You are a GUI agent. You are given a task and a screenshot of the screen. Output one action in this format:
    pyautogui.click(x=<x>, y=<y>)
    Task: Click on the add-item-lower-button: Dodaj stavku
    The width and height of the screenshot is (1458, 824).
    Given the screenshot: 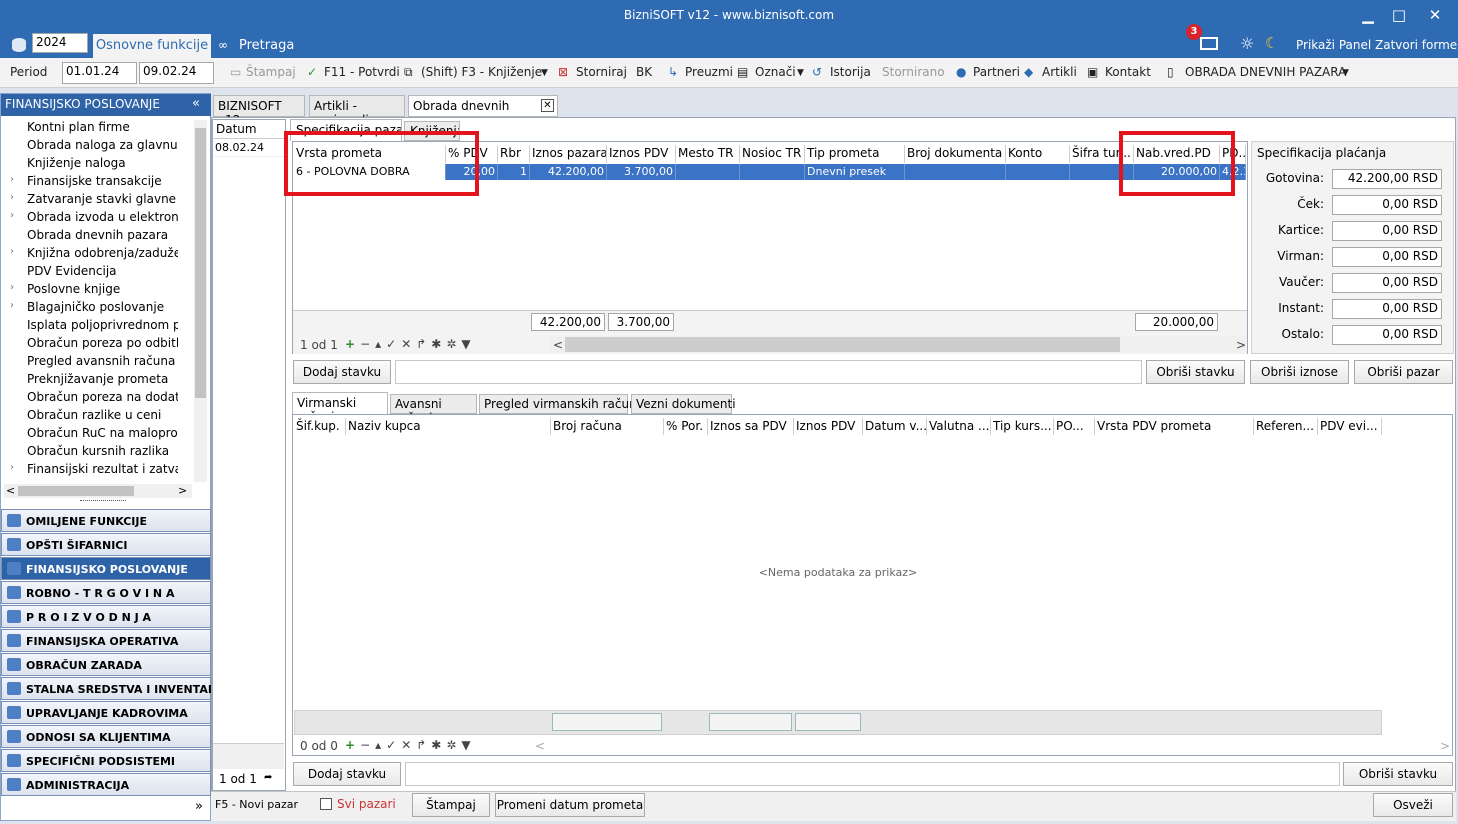 What is the action you would take?
    pyautogui.click(x=347, y=774)
    